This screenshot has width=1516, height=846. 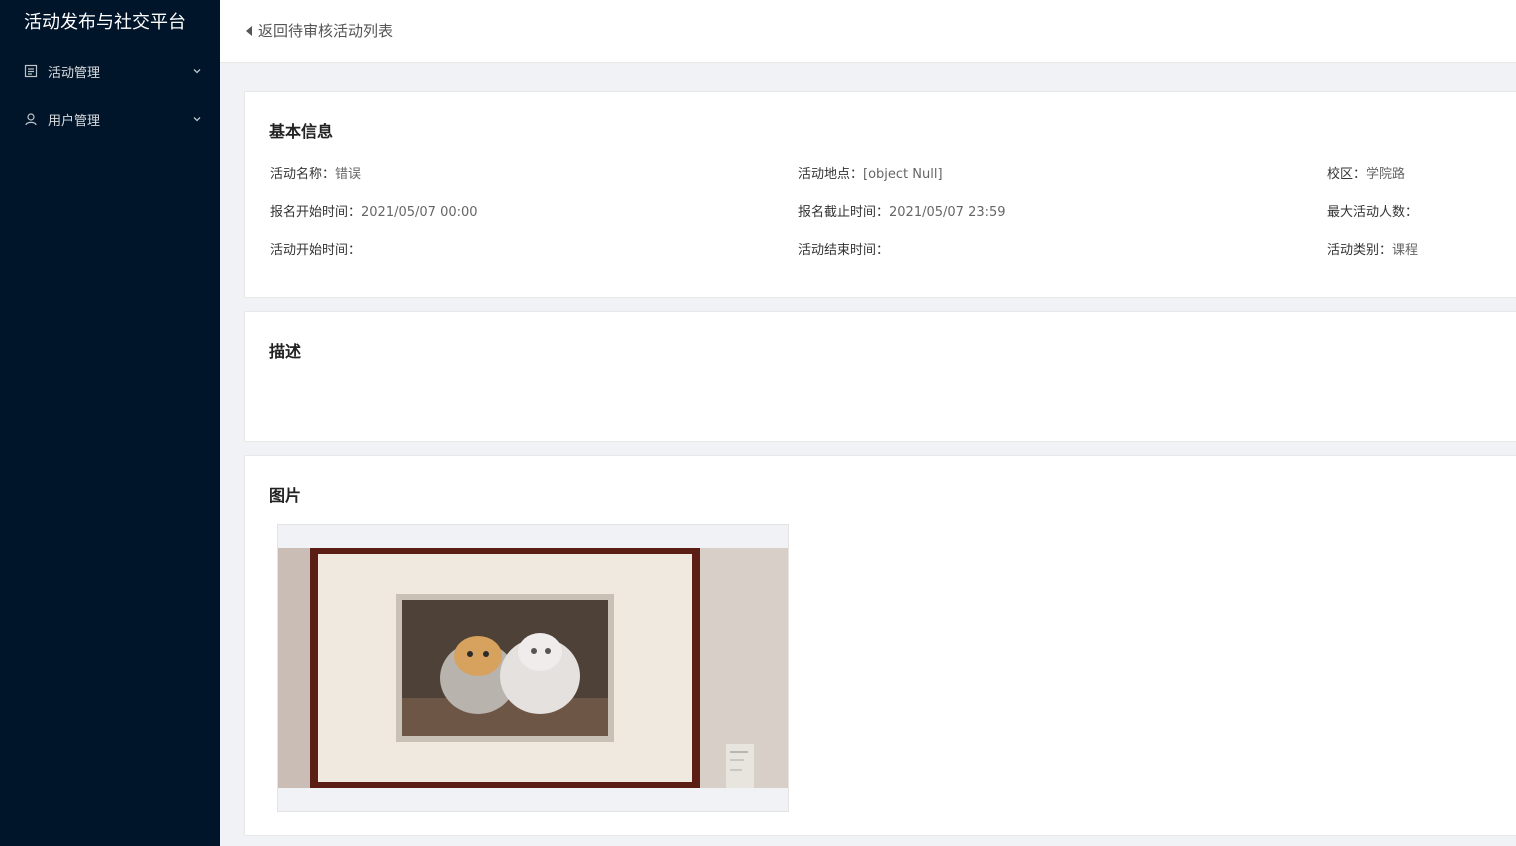 I want to click on description-card: 描述, so click(x=880, y=376).